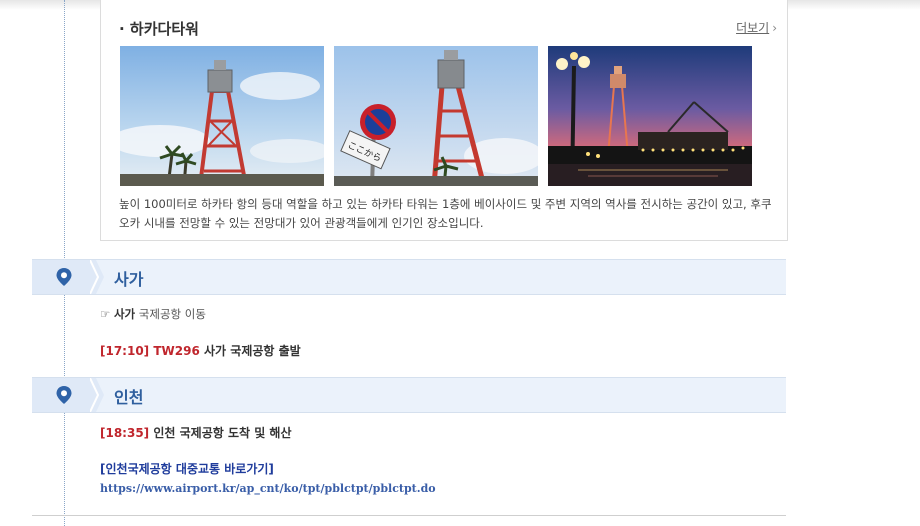  I want to click on flight-number: TW296, so click(176, 351).